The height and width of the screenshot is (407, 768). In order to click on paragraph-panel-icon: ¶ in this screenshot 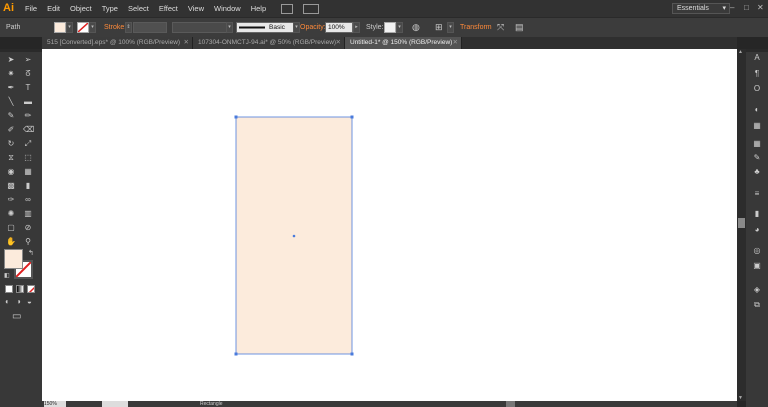, I will do `click(757, 74)`.